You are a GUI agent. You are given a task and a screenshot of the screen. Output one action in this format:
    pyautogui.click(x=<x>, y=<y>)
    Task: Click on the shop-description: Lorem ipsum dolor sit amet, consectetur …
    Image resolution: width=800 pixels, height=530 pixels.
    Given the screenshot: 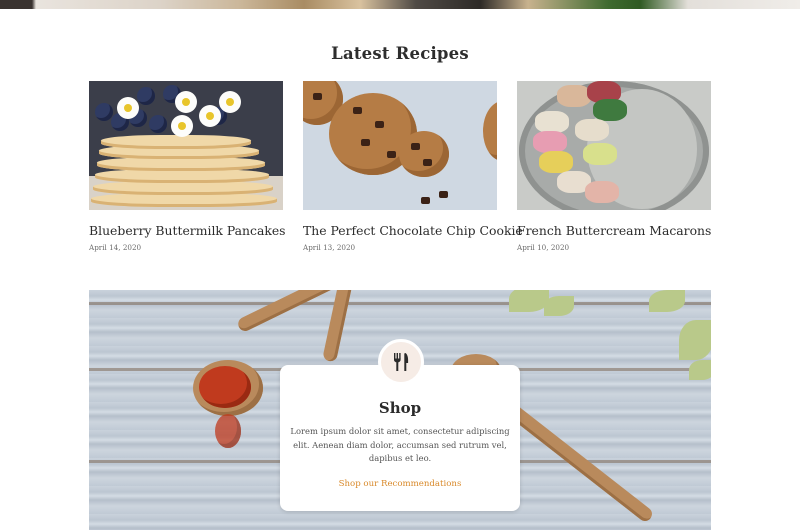 What is the action you would take?
    pyautogui.click(x=400, y=444)
    